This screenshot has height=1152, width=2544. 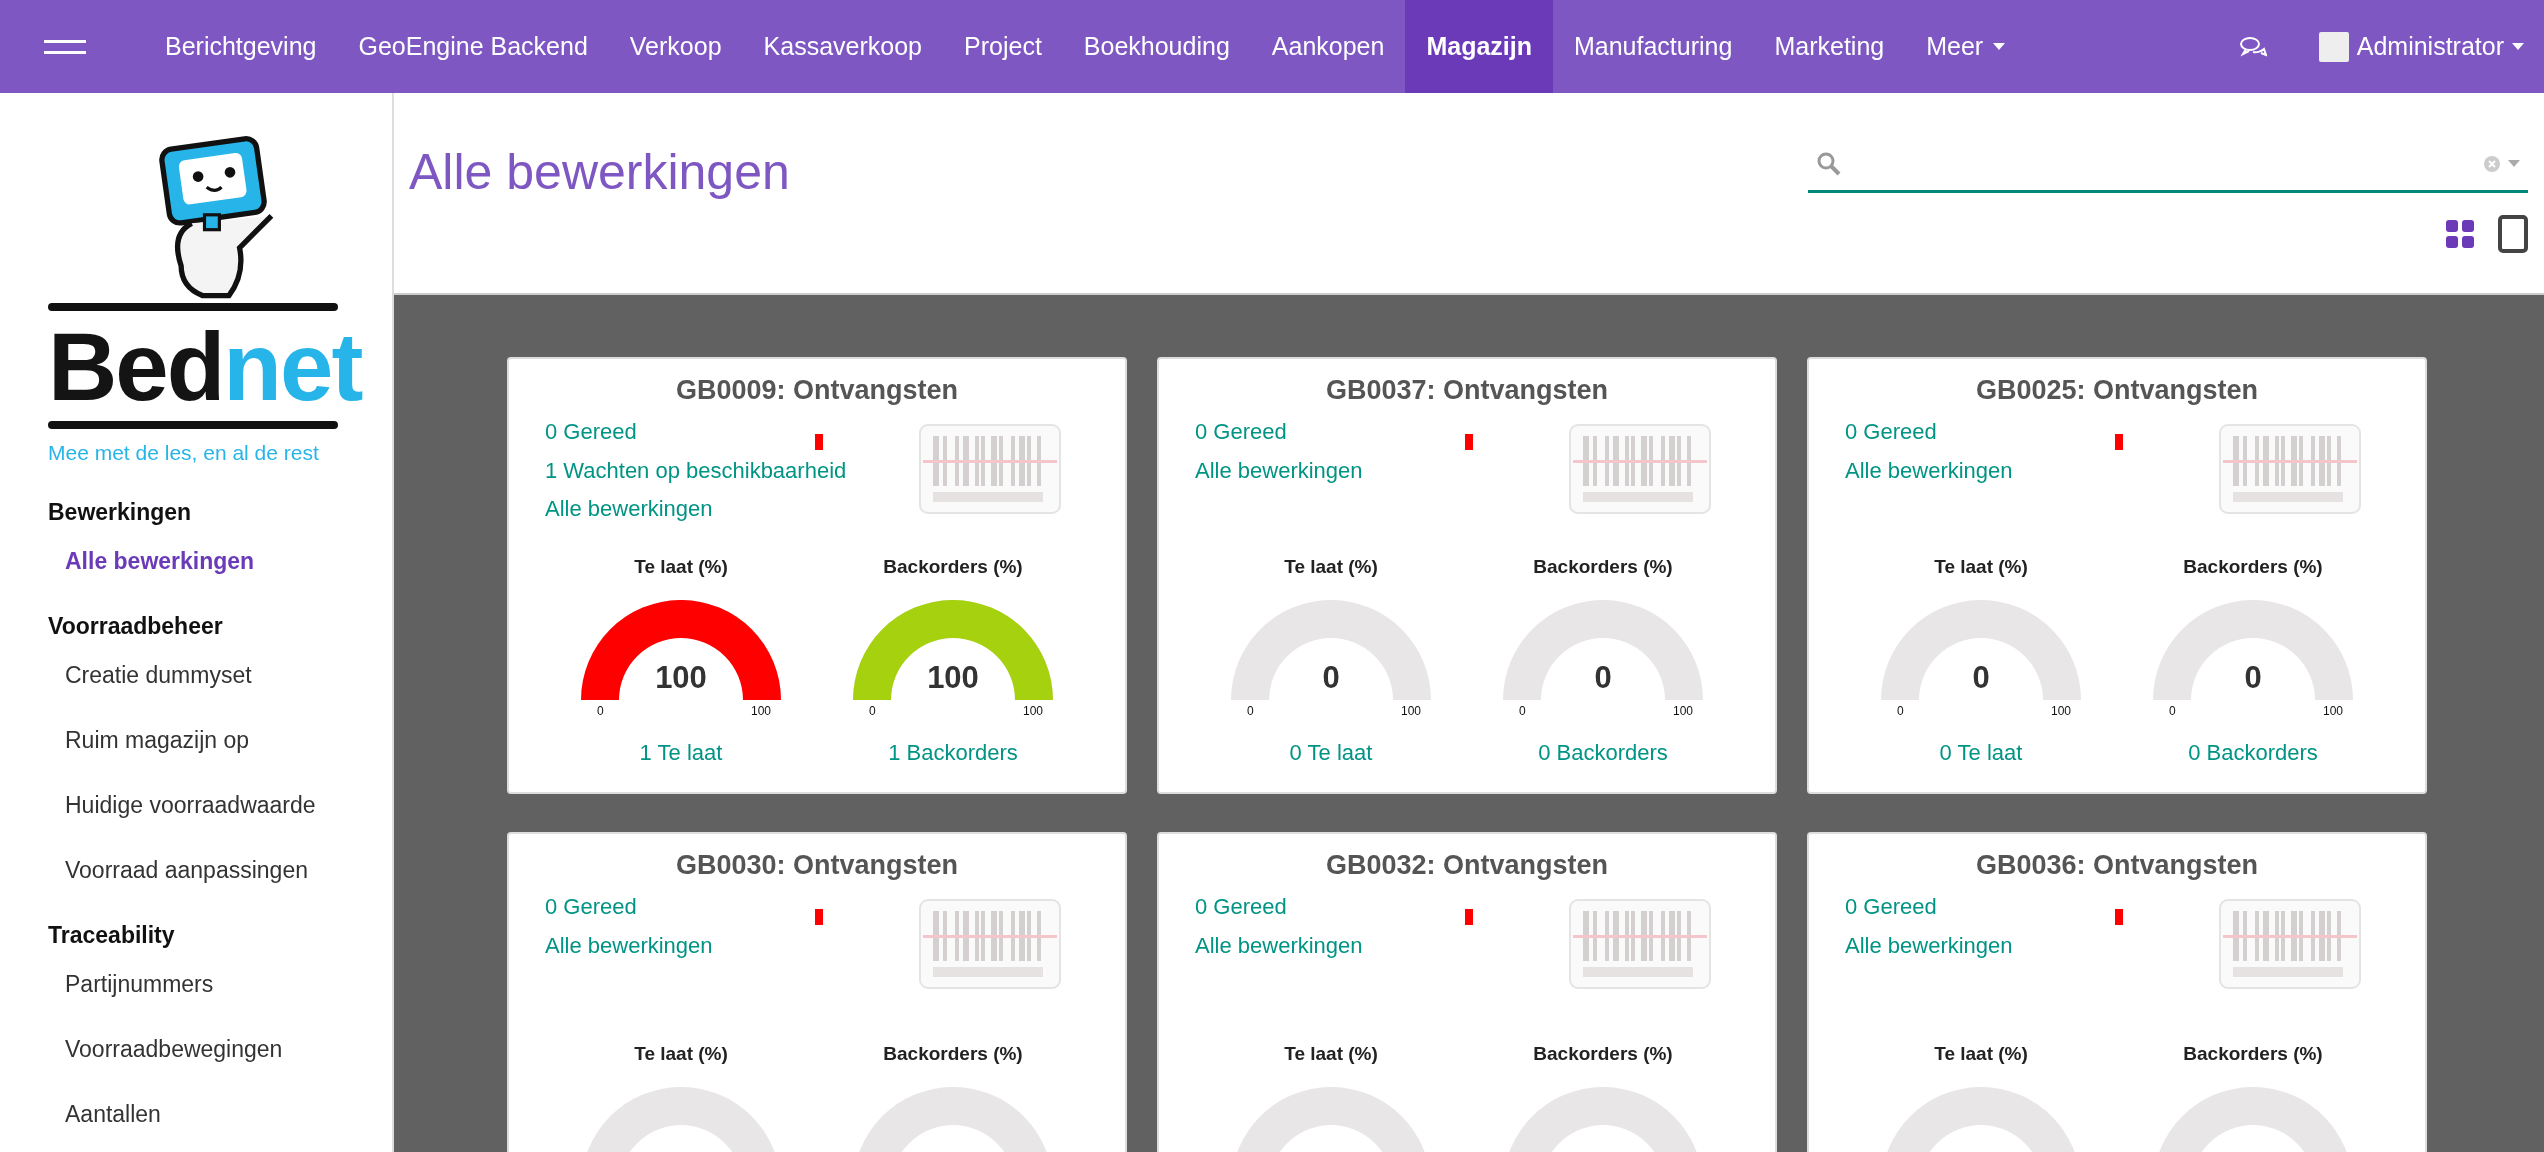 I want to click on card-title: GB0025: Ontvangsten, so click(x=2117, y=390).